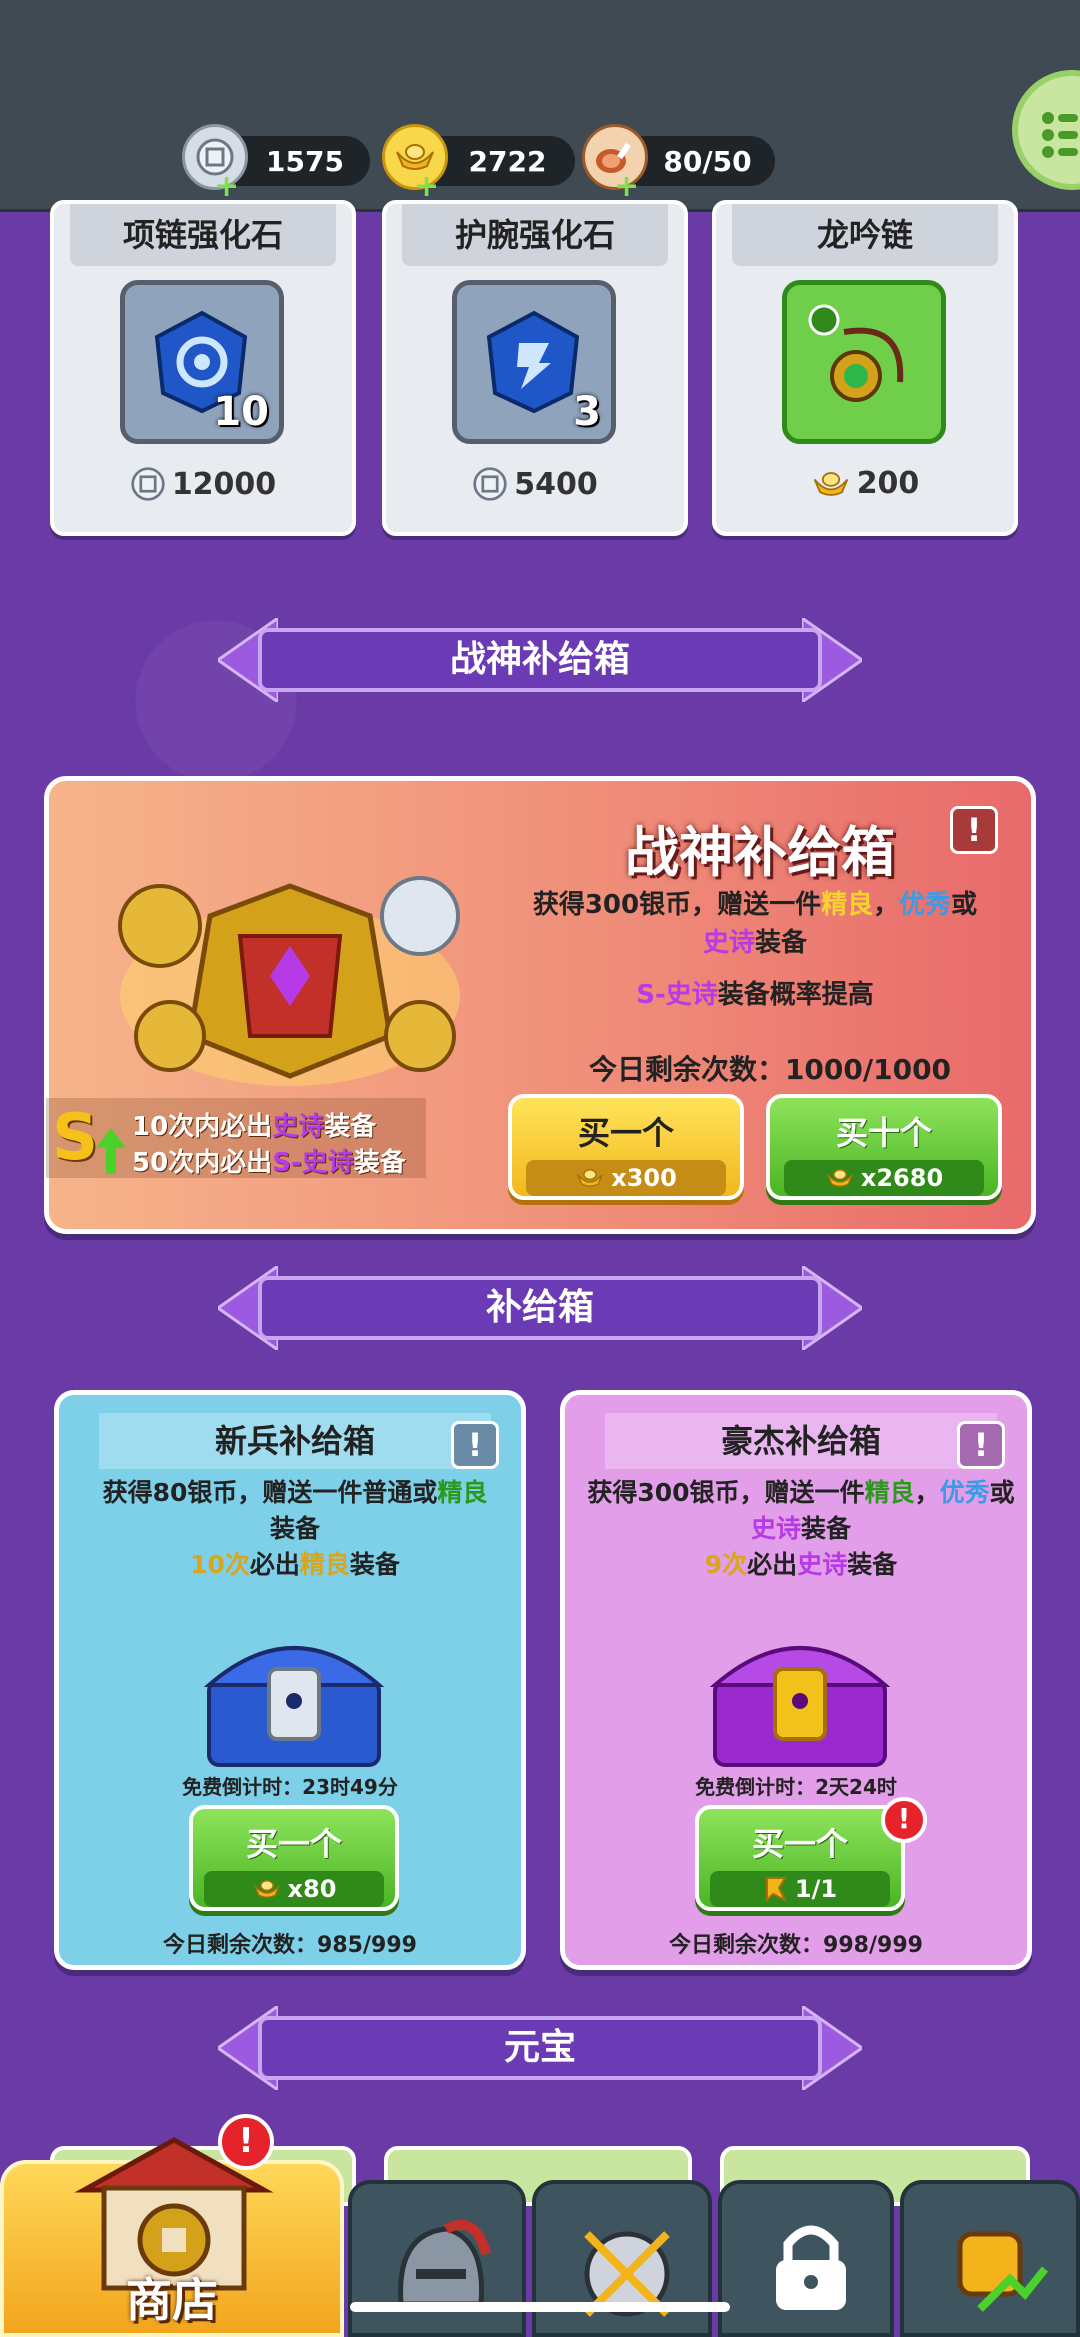 Image resolution: width=1080 pixels, height=2337 pixels. Describe the element at coordinates (864, 362) in the screenshot. I see `necklace-icon` at that location.